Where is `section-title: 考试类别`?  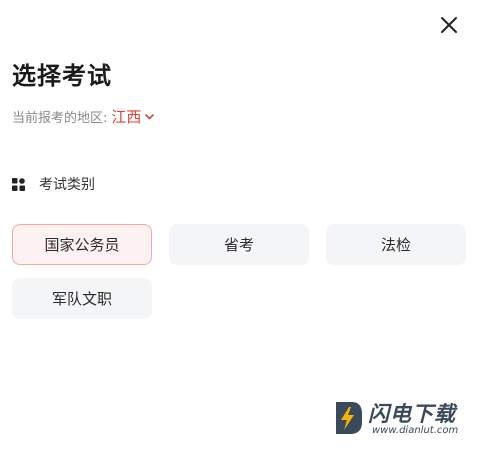
section-title: 考试类别 is located at coordinates (67, 185).